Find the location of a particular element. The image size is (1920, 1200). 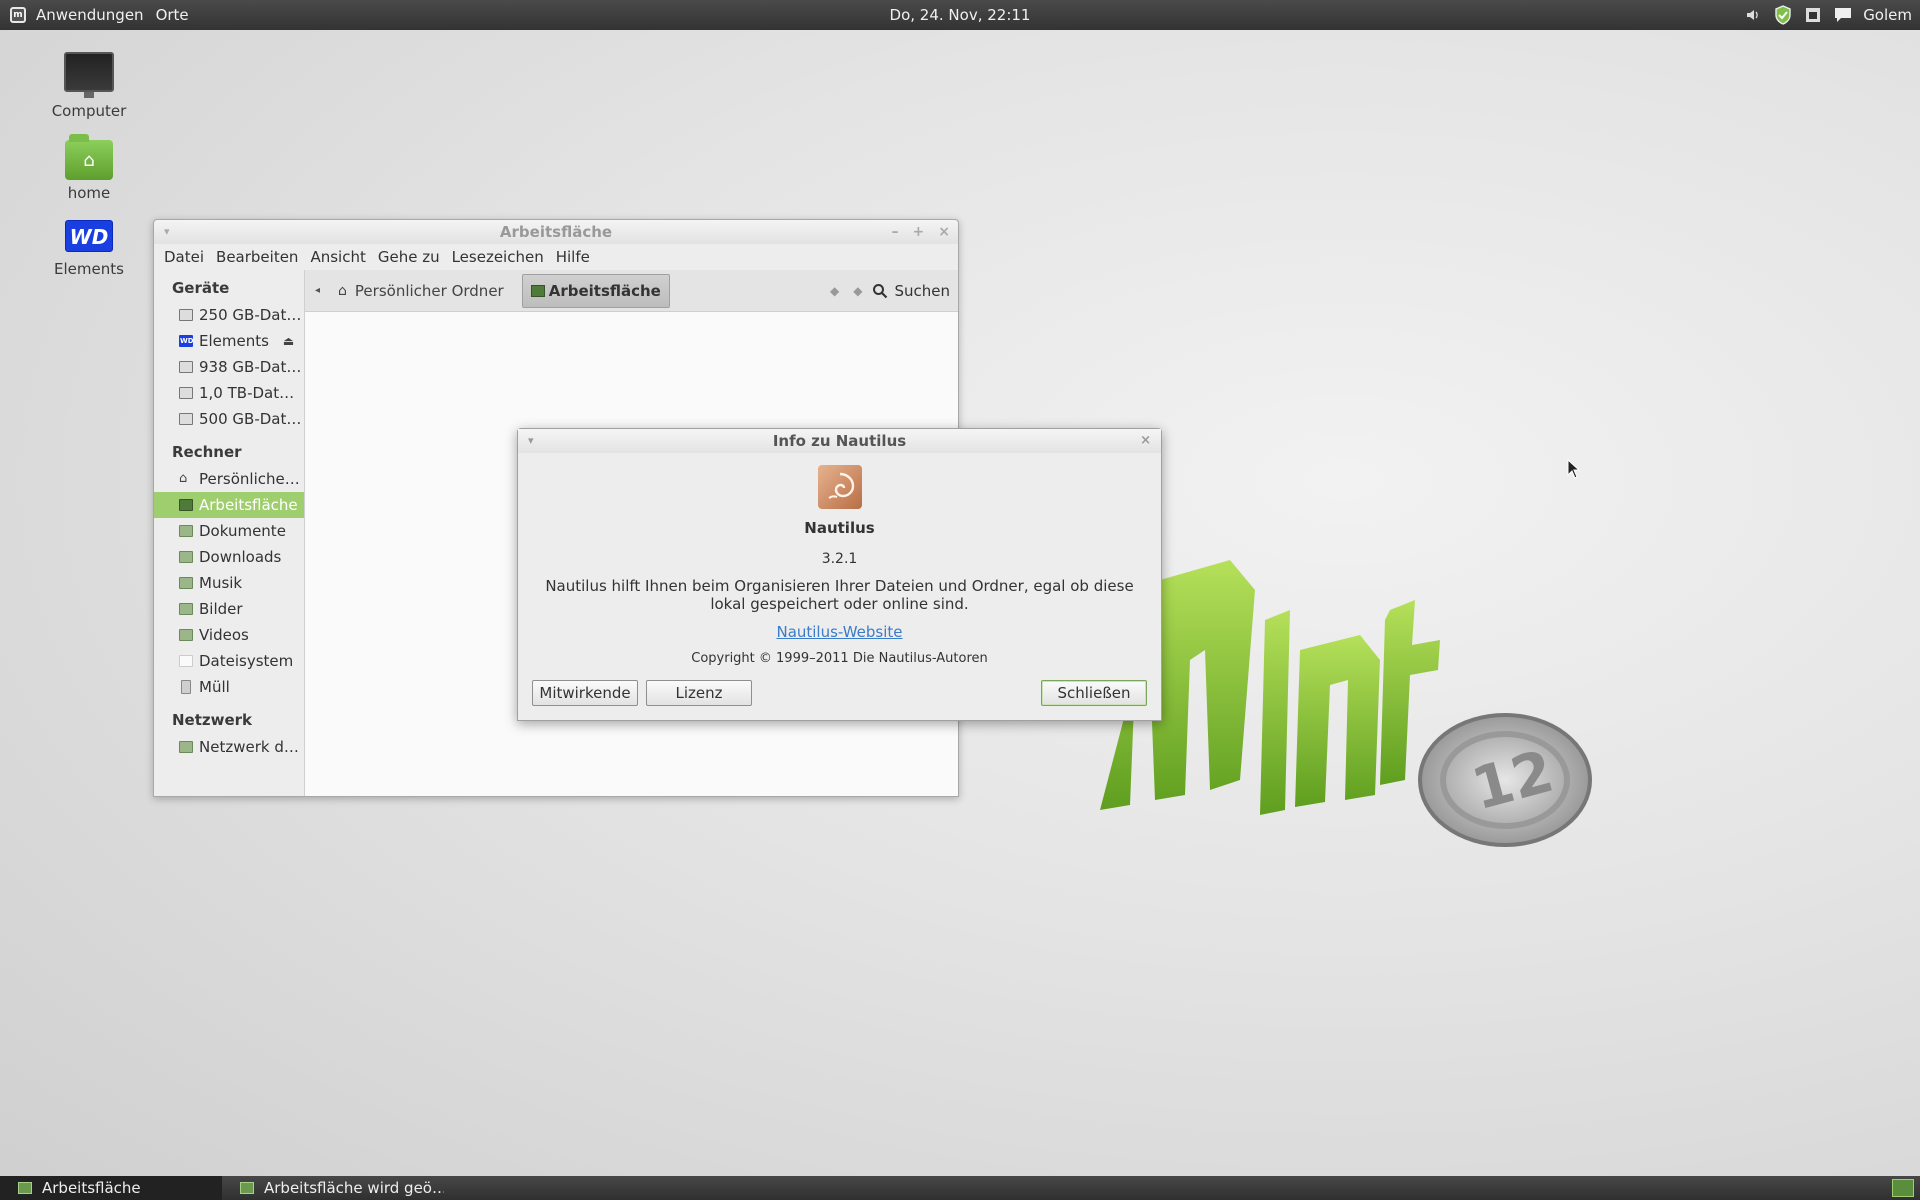

wd-drive-icon: WD is located at coordinates (186, 341).